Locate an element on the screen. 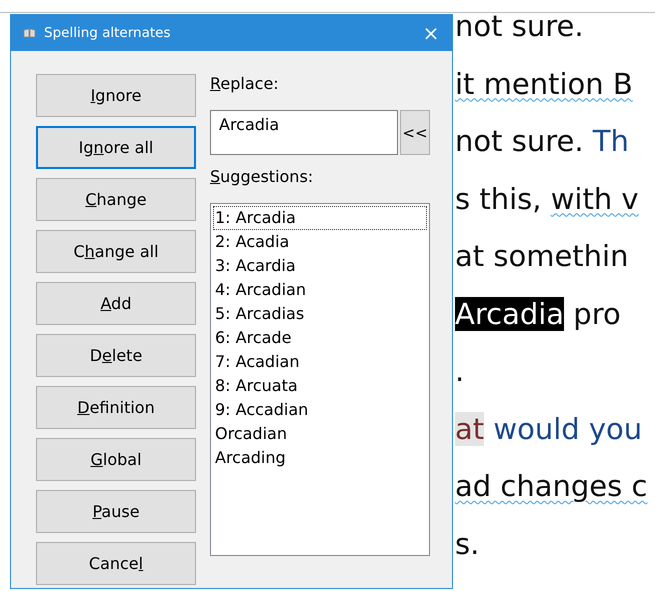  suggestion-item: Orcadian is located at coordinates (320, 434).